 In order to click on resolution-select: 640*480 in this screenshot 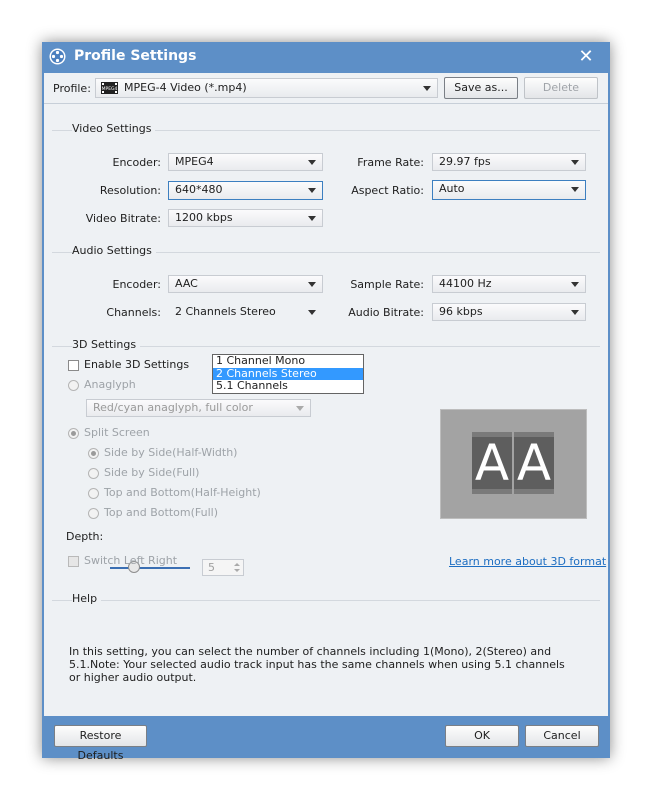, I will do `click(245, 190)`.